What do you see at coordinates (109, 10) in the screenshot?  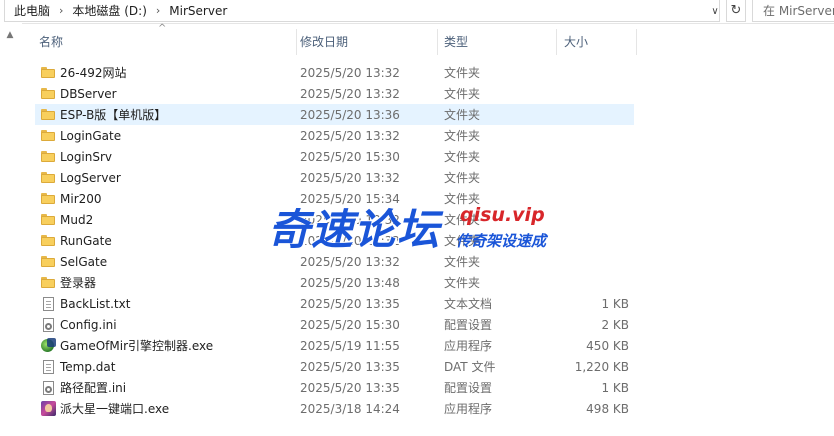 I see `breadcrumb-local-disk: 本地磁盘 (D:)` at bounding box center [109, 10].